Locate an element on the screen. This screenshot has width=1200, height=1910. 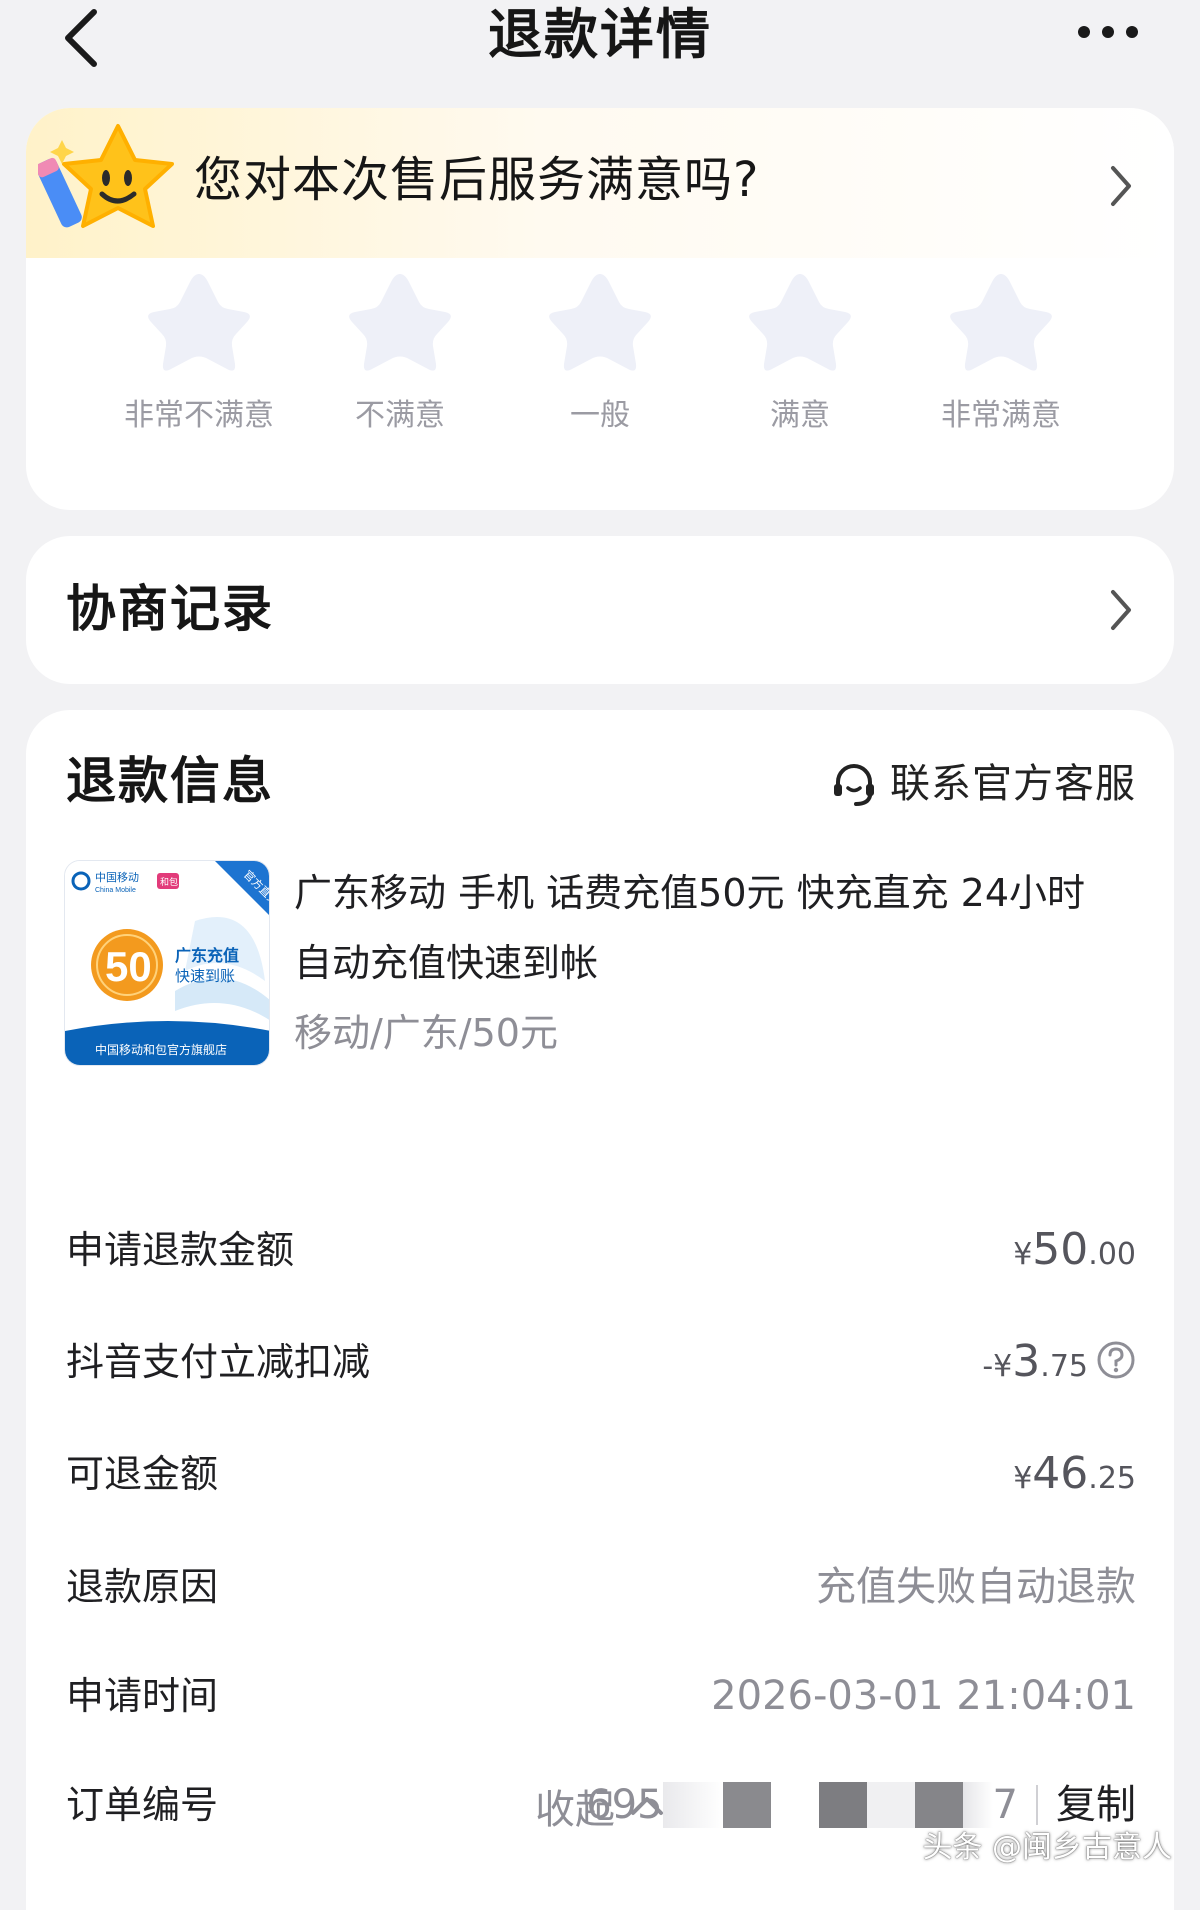
row-refundable: 可退金额 ¥46.25 is located at coordinates (601, 1474).